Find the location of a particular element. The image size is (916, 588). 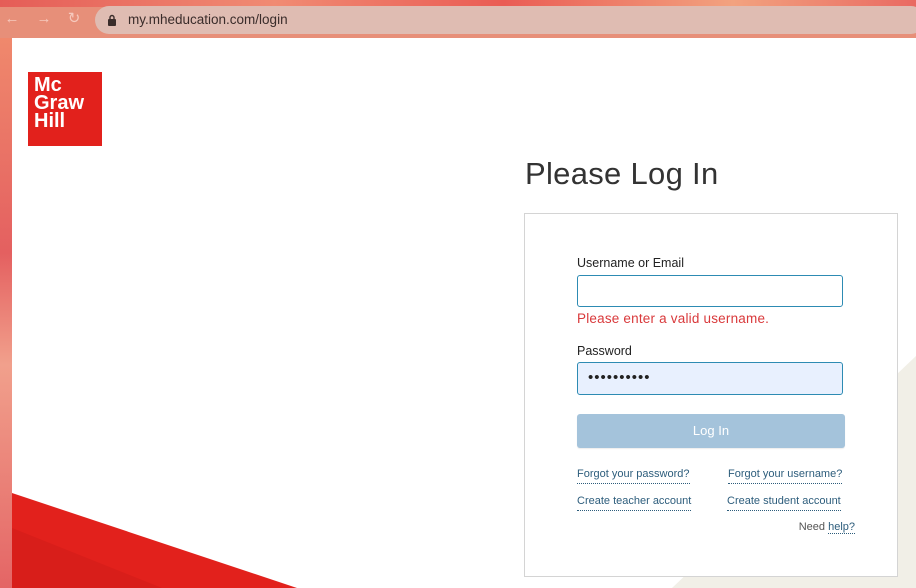

lock-icon is located at coordinates (112, 20).